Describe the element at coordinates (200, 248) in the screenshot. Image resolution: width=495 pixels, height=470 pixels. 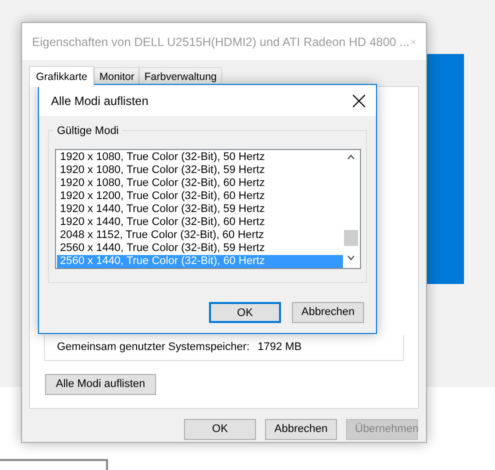
I see `mode-item: 2560 x 1440, True Color (32-Bit), 59 Hertz` at that location.